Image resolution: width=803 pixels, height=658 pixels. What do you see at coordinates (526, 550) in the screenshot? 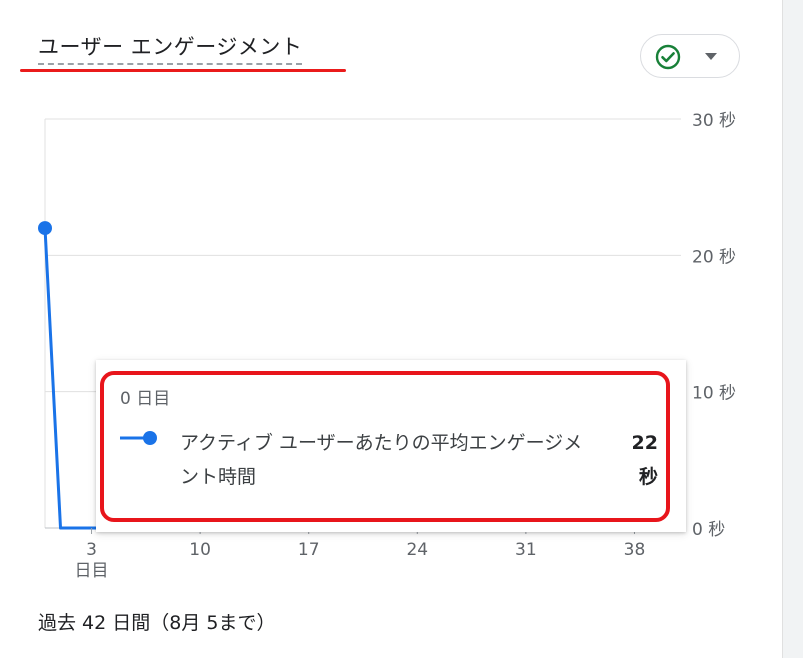
I see `x-tick-label: 31` at bounding box center [526, 550].